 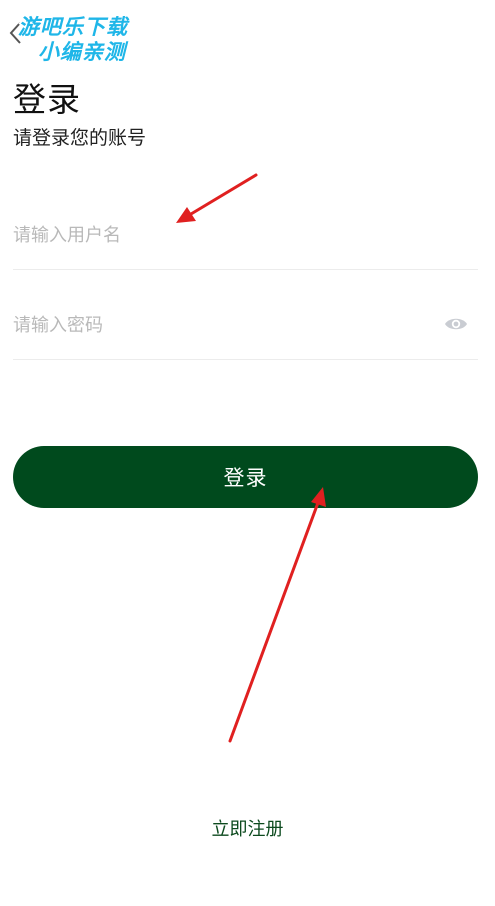 What do you see at coordinates (217, 198) in the screenshot?
I see `annotation-arrow-username` at bounding box center [217, 198].